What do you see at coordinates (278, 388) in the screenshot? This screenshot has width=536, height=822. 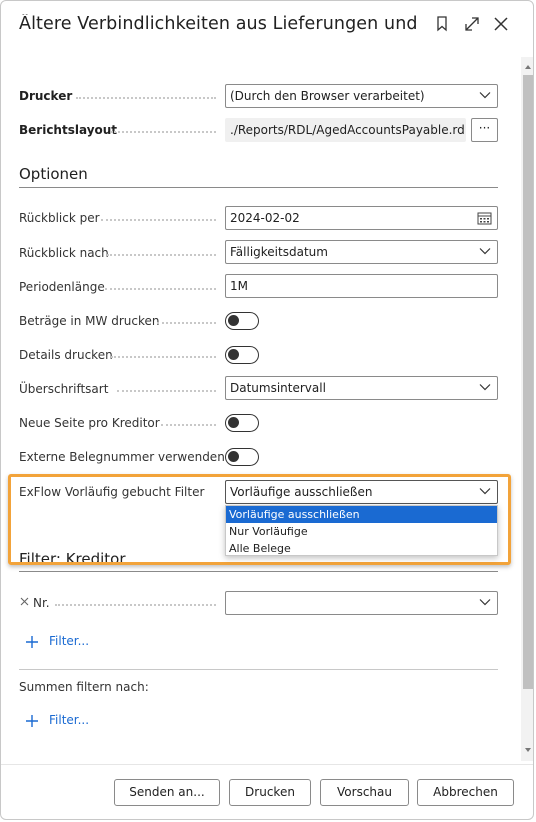 I see `heading-type-value: Datumsintervall` at bounding box center [278, 388].